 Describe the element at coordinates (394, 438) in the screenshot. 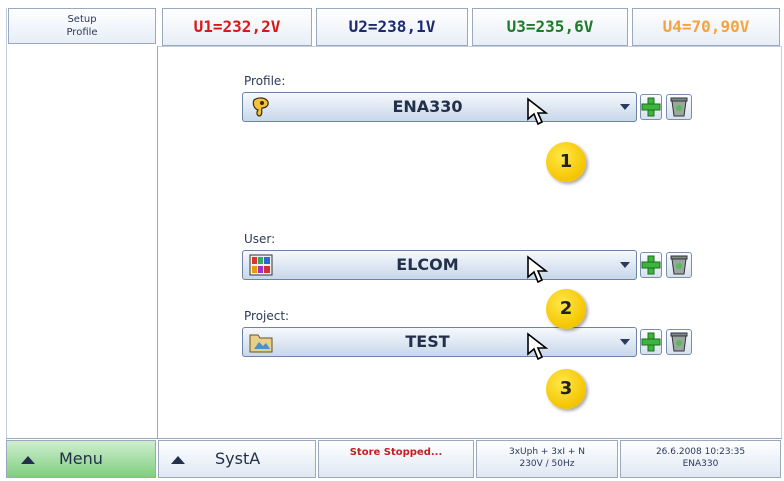

I see `bottom-divider` at that location.